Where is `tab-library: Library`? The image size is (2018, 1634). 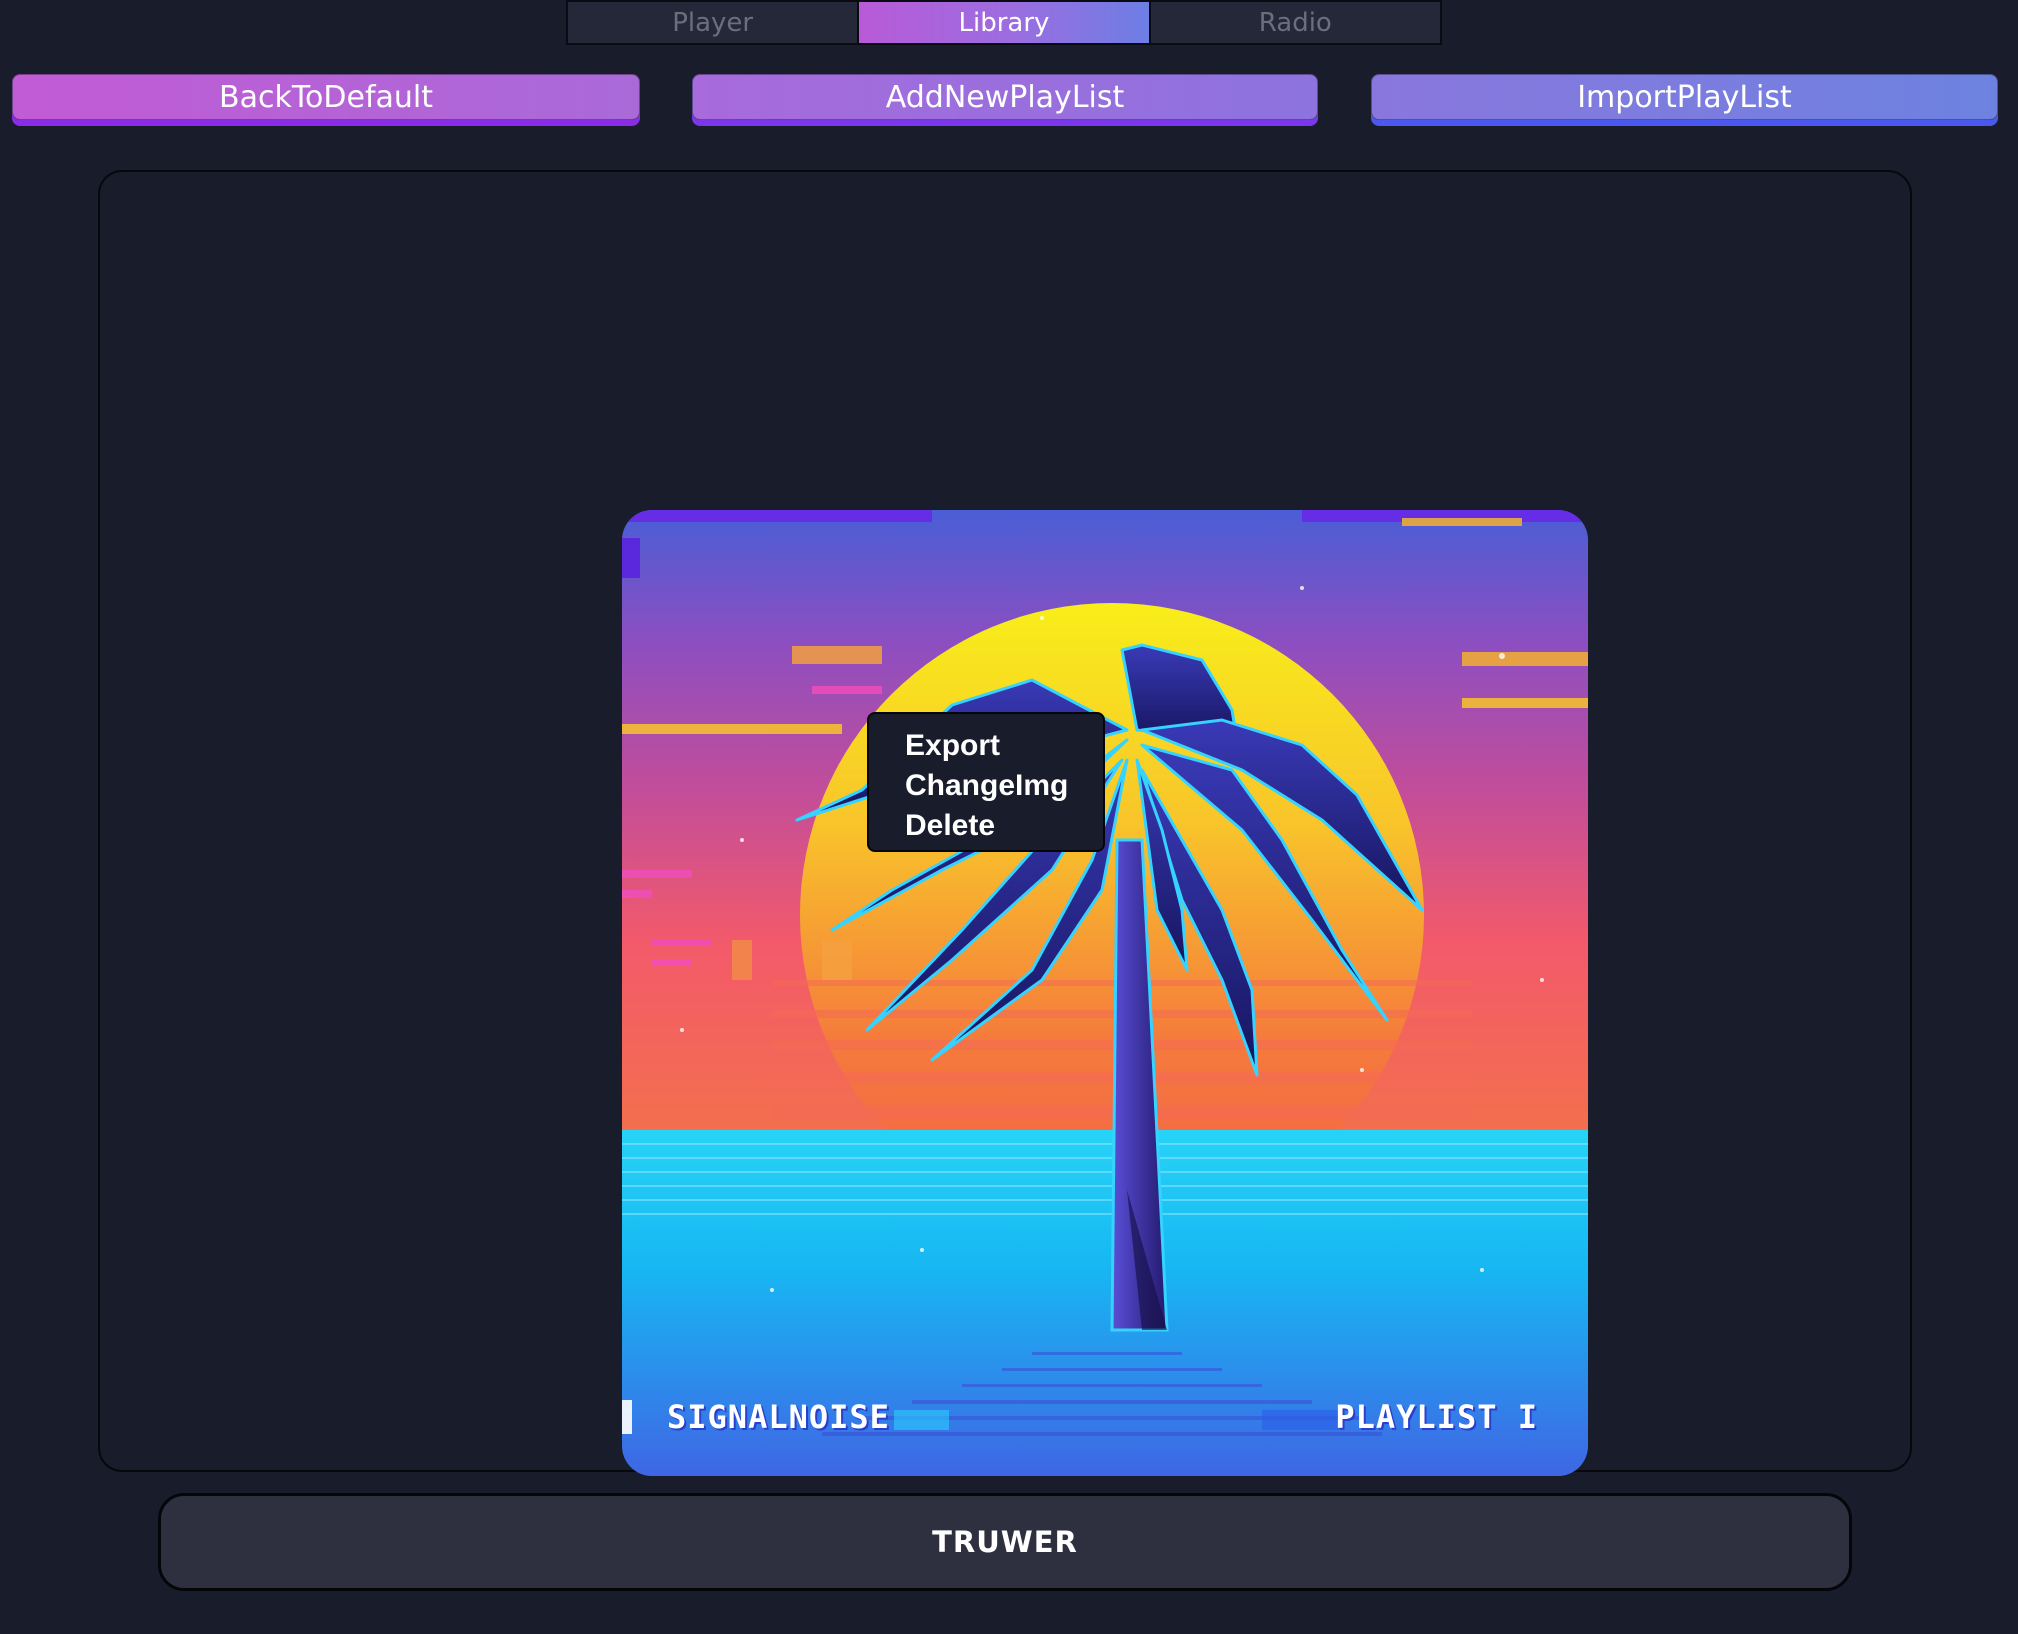
tab-library: Library is located at coordinates (1004, 22).